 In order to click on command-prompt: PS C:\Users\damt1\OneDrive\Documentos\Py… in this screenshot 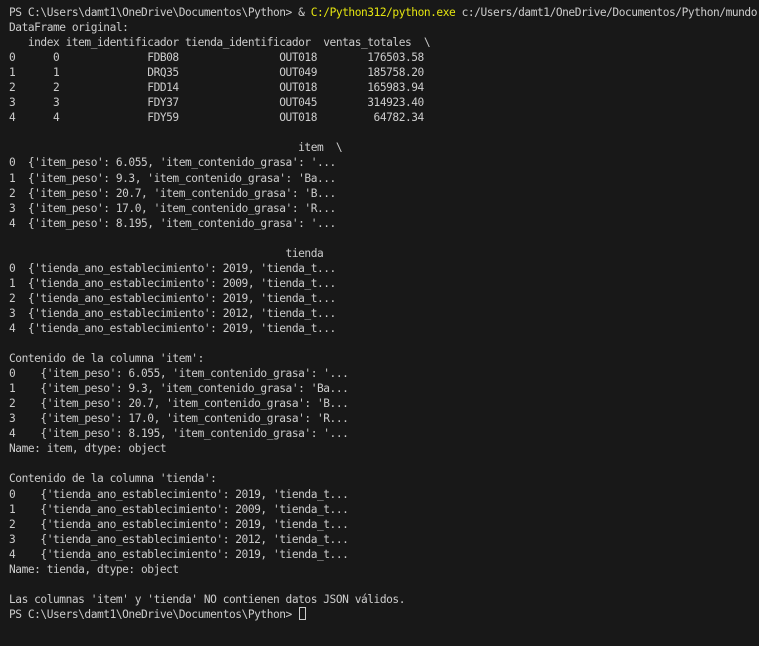, I will do `click(154, 12)`.